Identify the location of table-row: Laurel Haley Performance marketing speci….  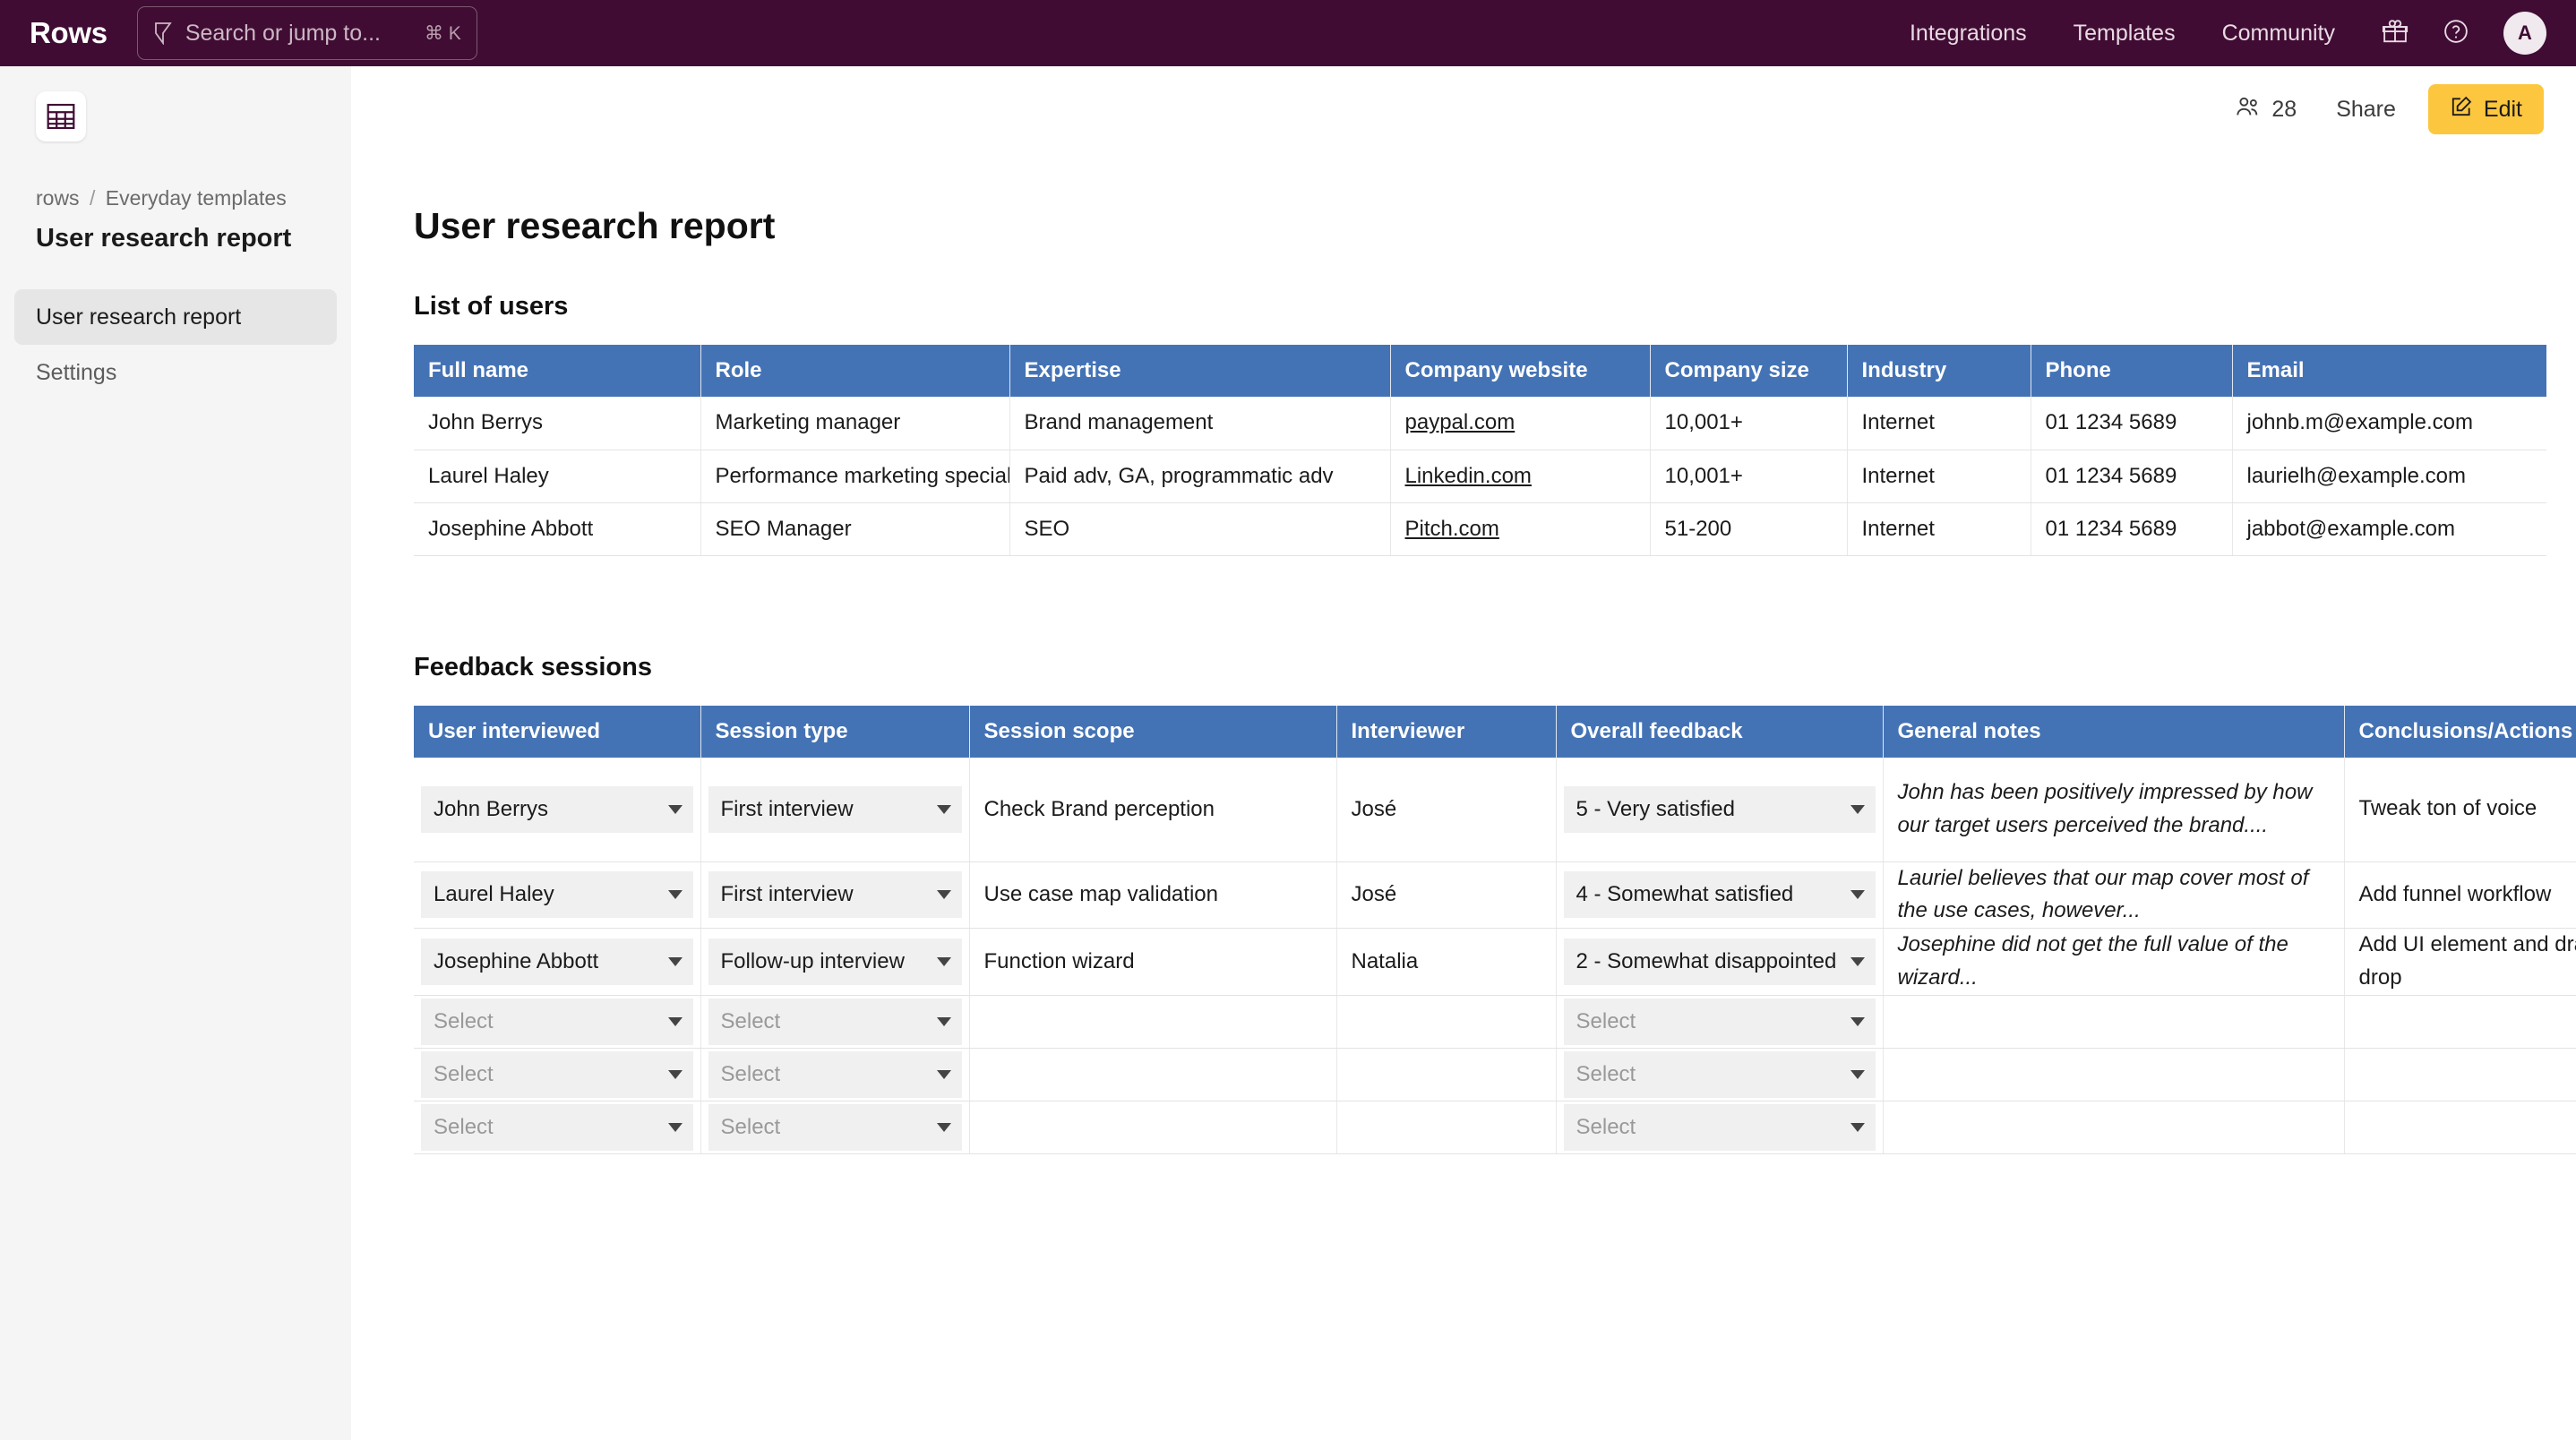
(1480, 477).